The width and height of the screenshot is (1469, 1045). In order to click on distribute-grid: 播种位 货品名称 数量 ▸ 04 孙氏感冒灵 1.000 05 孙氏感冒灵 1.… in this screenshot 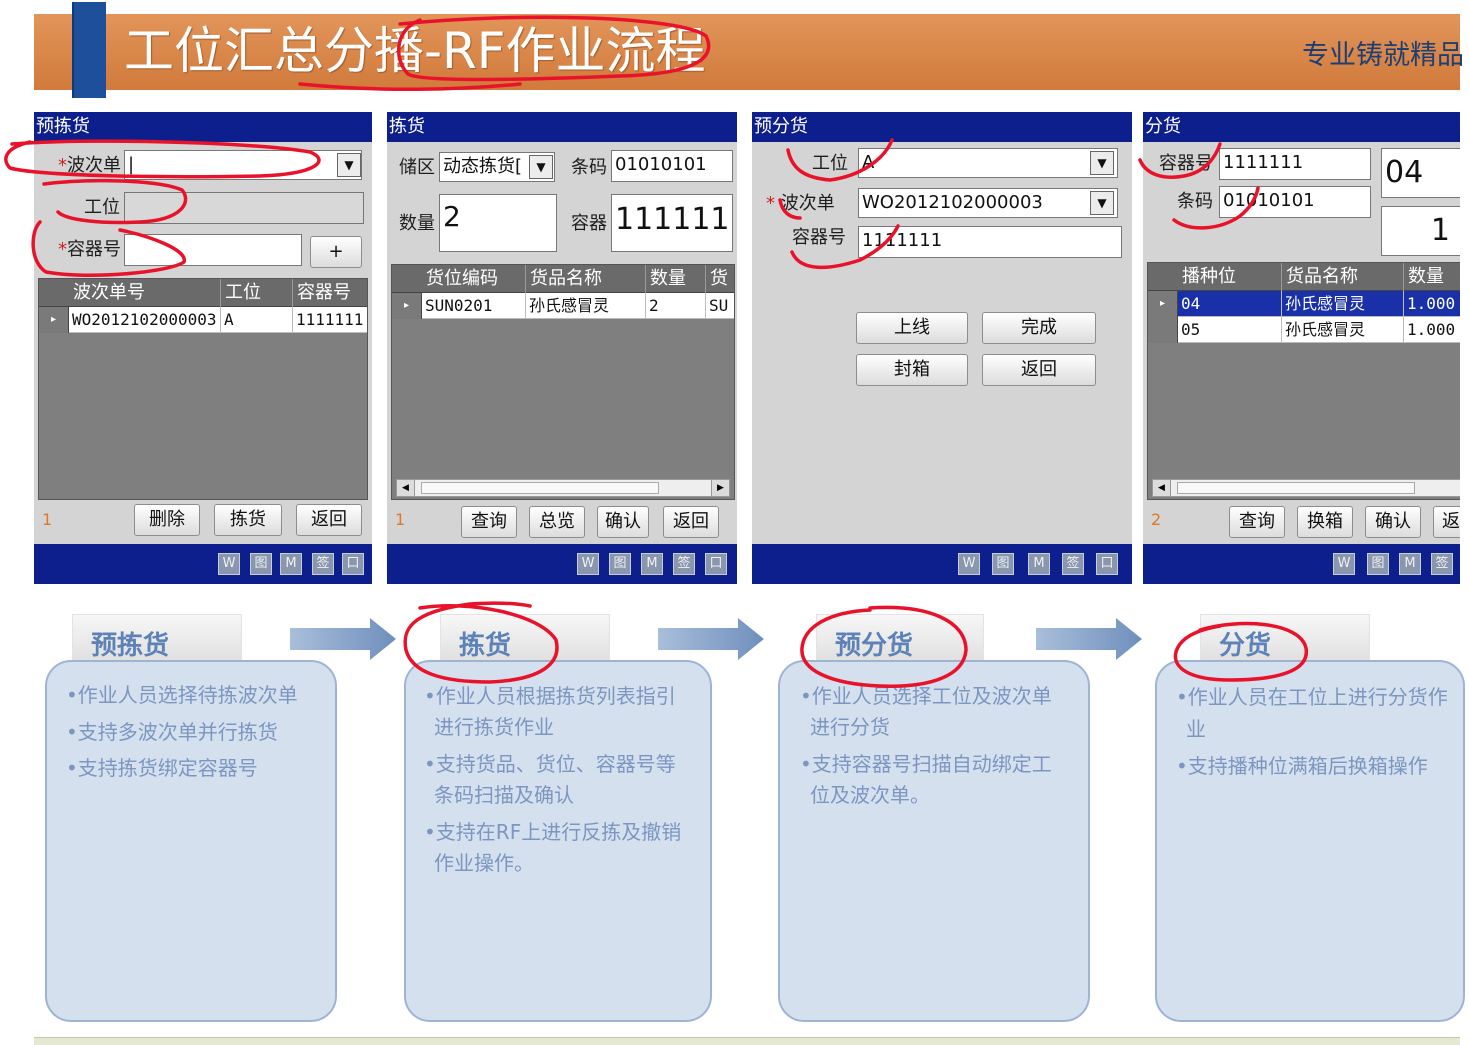, I will do `click(1303, 381)`.